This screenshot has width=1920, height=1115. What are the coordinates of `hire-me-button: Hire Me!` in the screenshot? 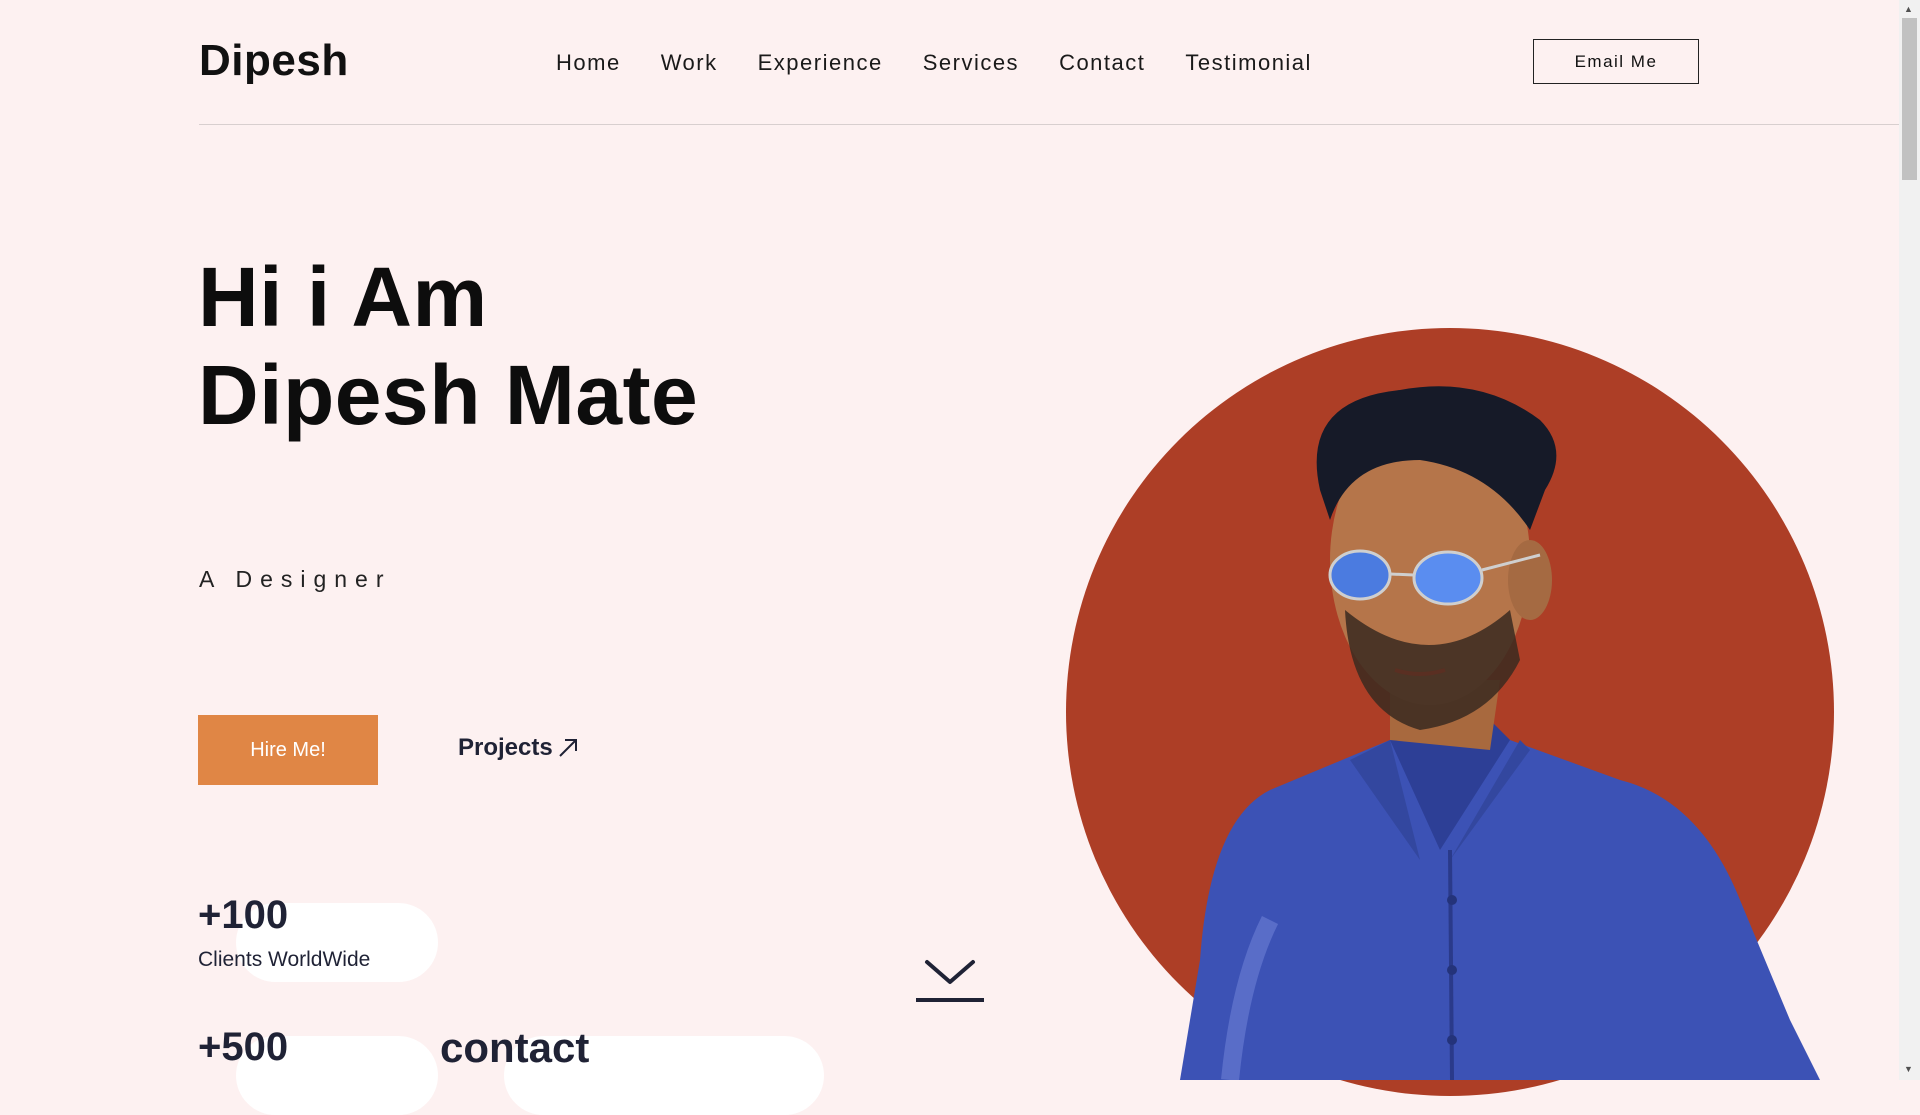 It's located at (288, 750).